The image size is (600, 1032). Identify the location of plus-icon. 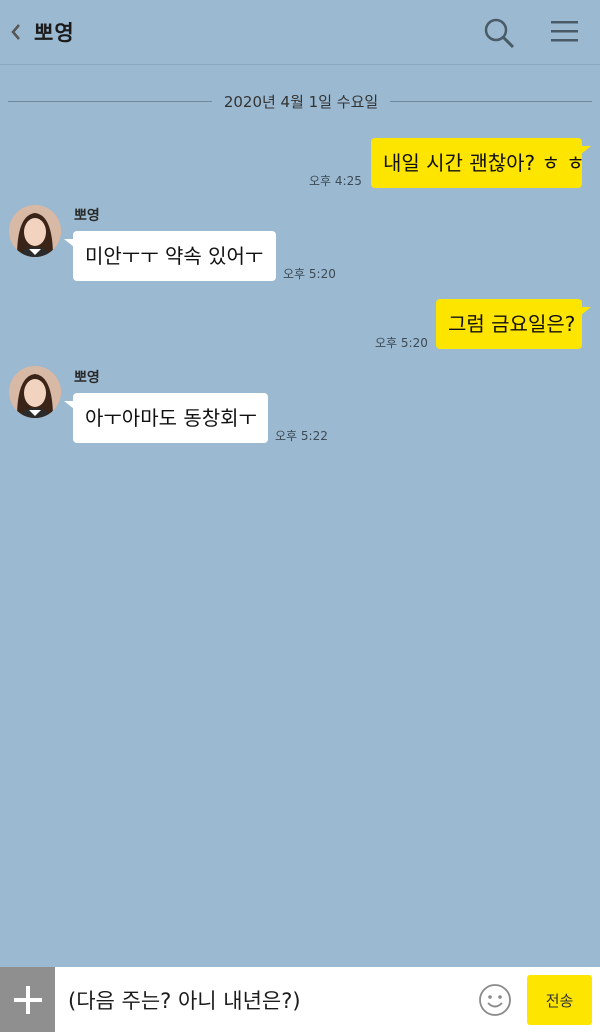
(27, 999).